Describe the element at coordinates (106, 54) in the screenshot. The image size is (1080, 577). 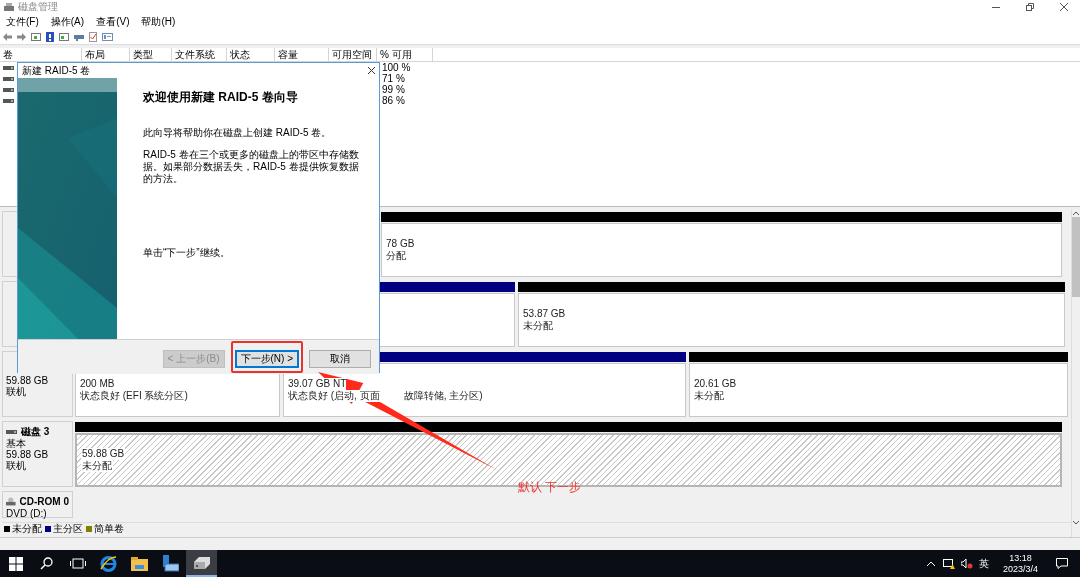
I see `column-header: 布局` at that location.